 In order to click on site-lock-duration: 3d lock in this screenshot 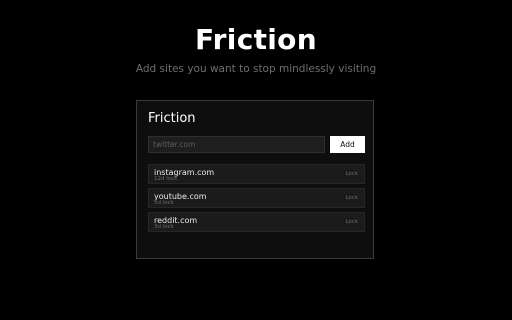, I will do `click(164, 227)`.